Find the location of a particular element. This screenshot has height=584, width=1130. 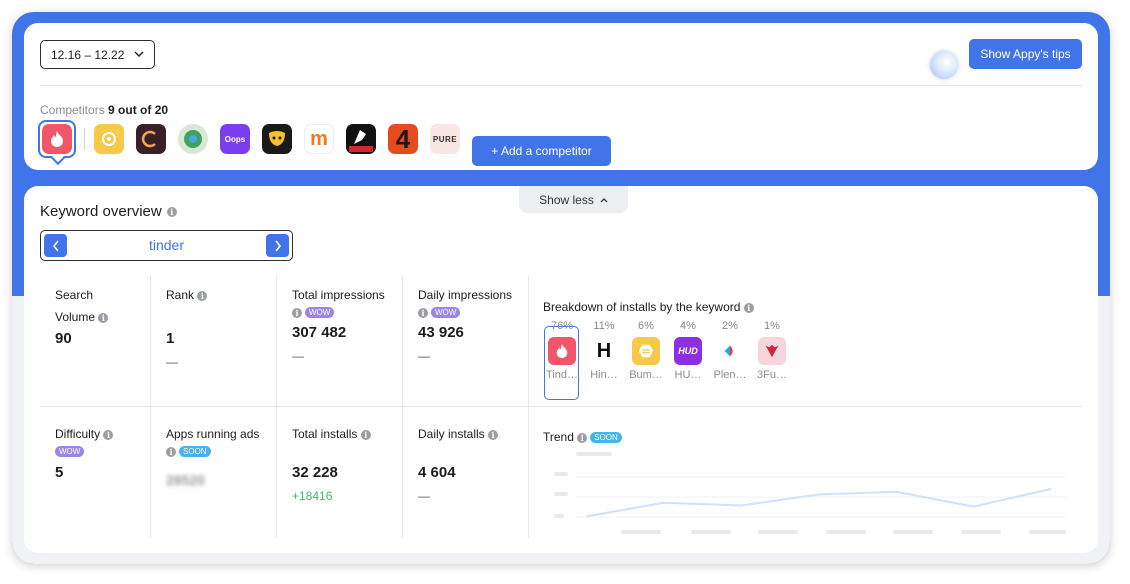

c-logo-icon is located at coordinates (148, 139).